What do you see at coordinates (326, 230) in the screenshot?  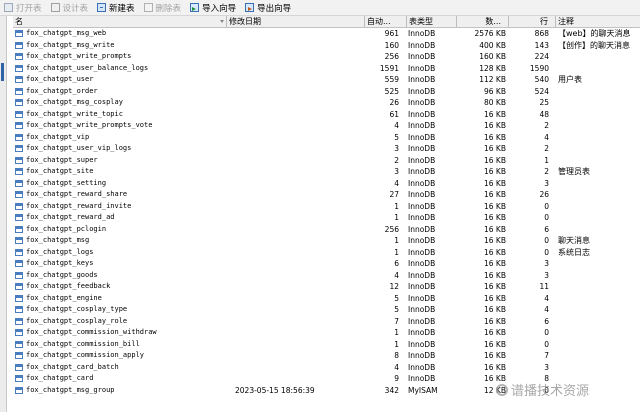 I see `table-row: fox_chatgpt_pclogin 256 InnoDB 16 KB 6` at bounding box center [326, 230].